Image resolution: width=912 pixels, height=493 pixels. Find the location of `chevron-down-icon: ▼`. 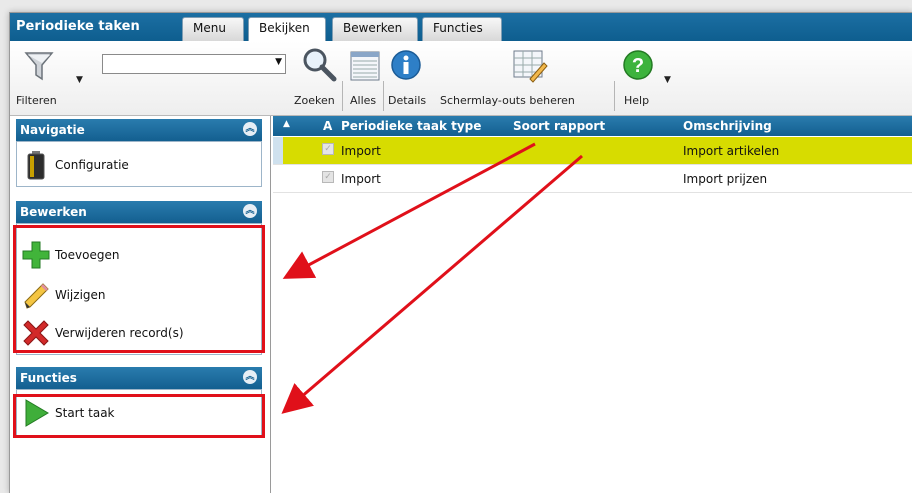

chevron-down-icon: ▼ is located at coordinates (278, 62).